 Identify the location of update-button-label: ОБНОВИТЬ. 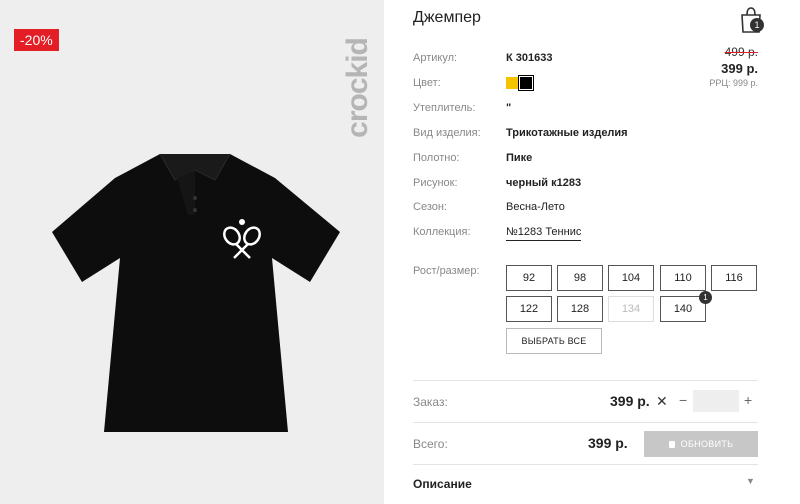
(707, 444).